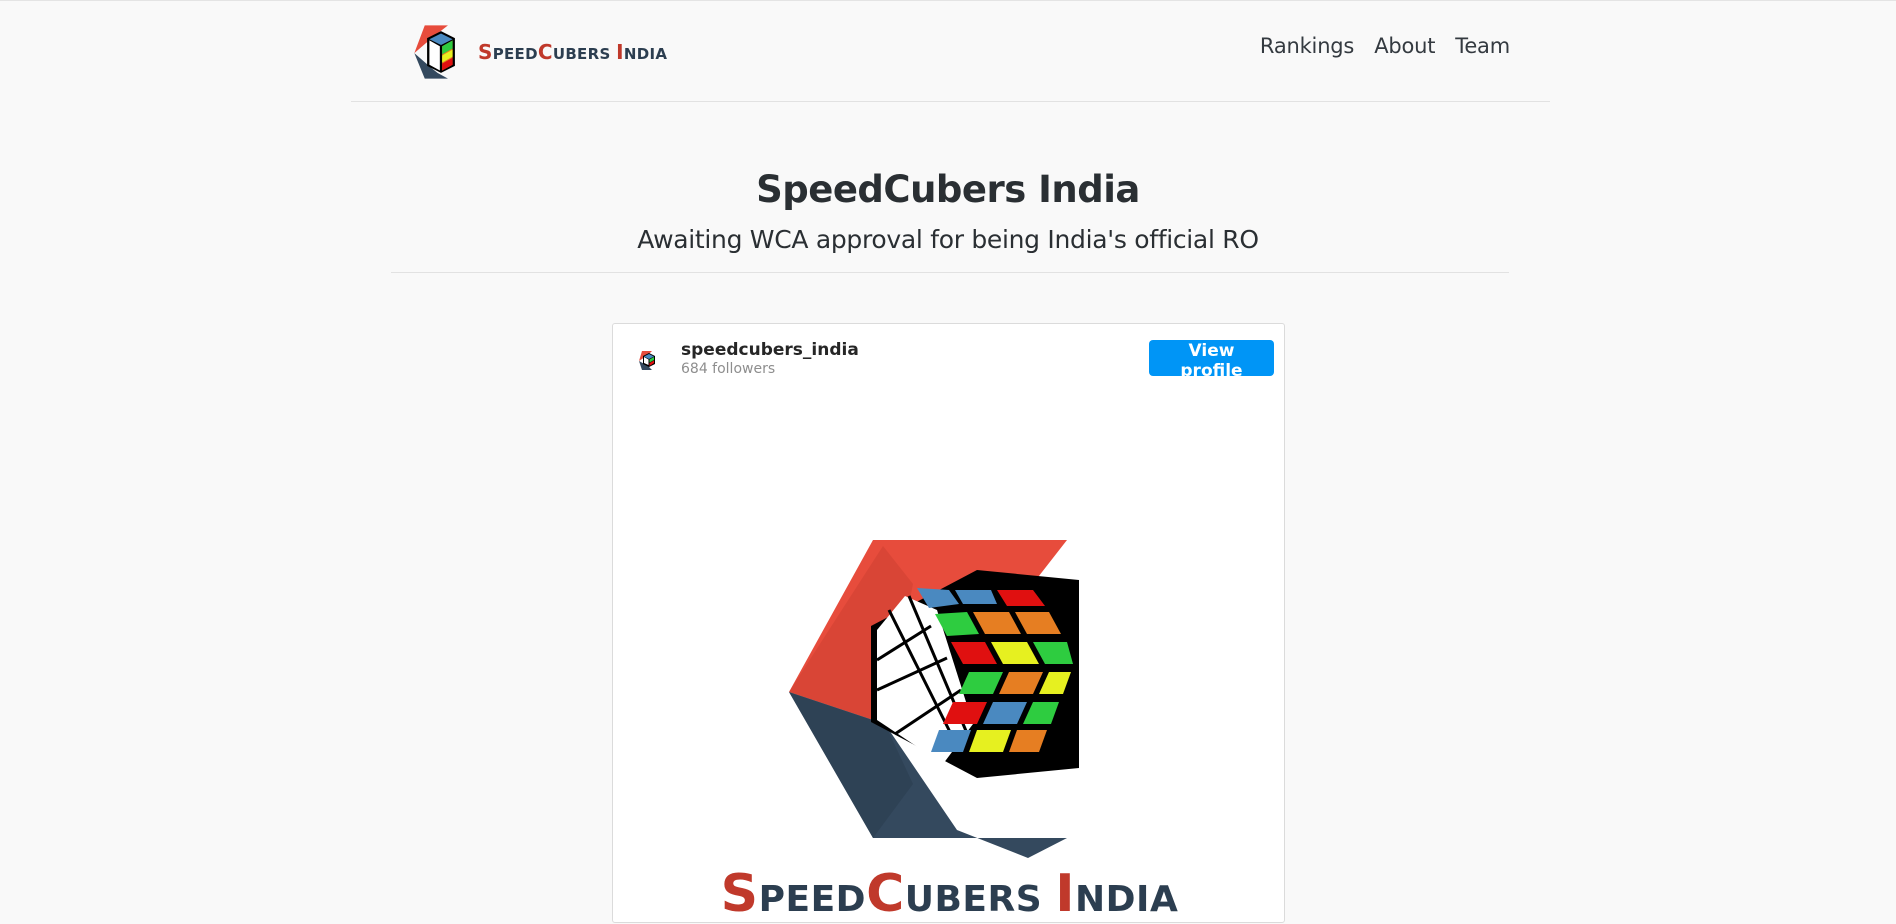  Describe the element at coordinates (1482, 46) in the screenshot. I see `nav-team: Team` at that location.